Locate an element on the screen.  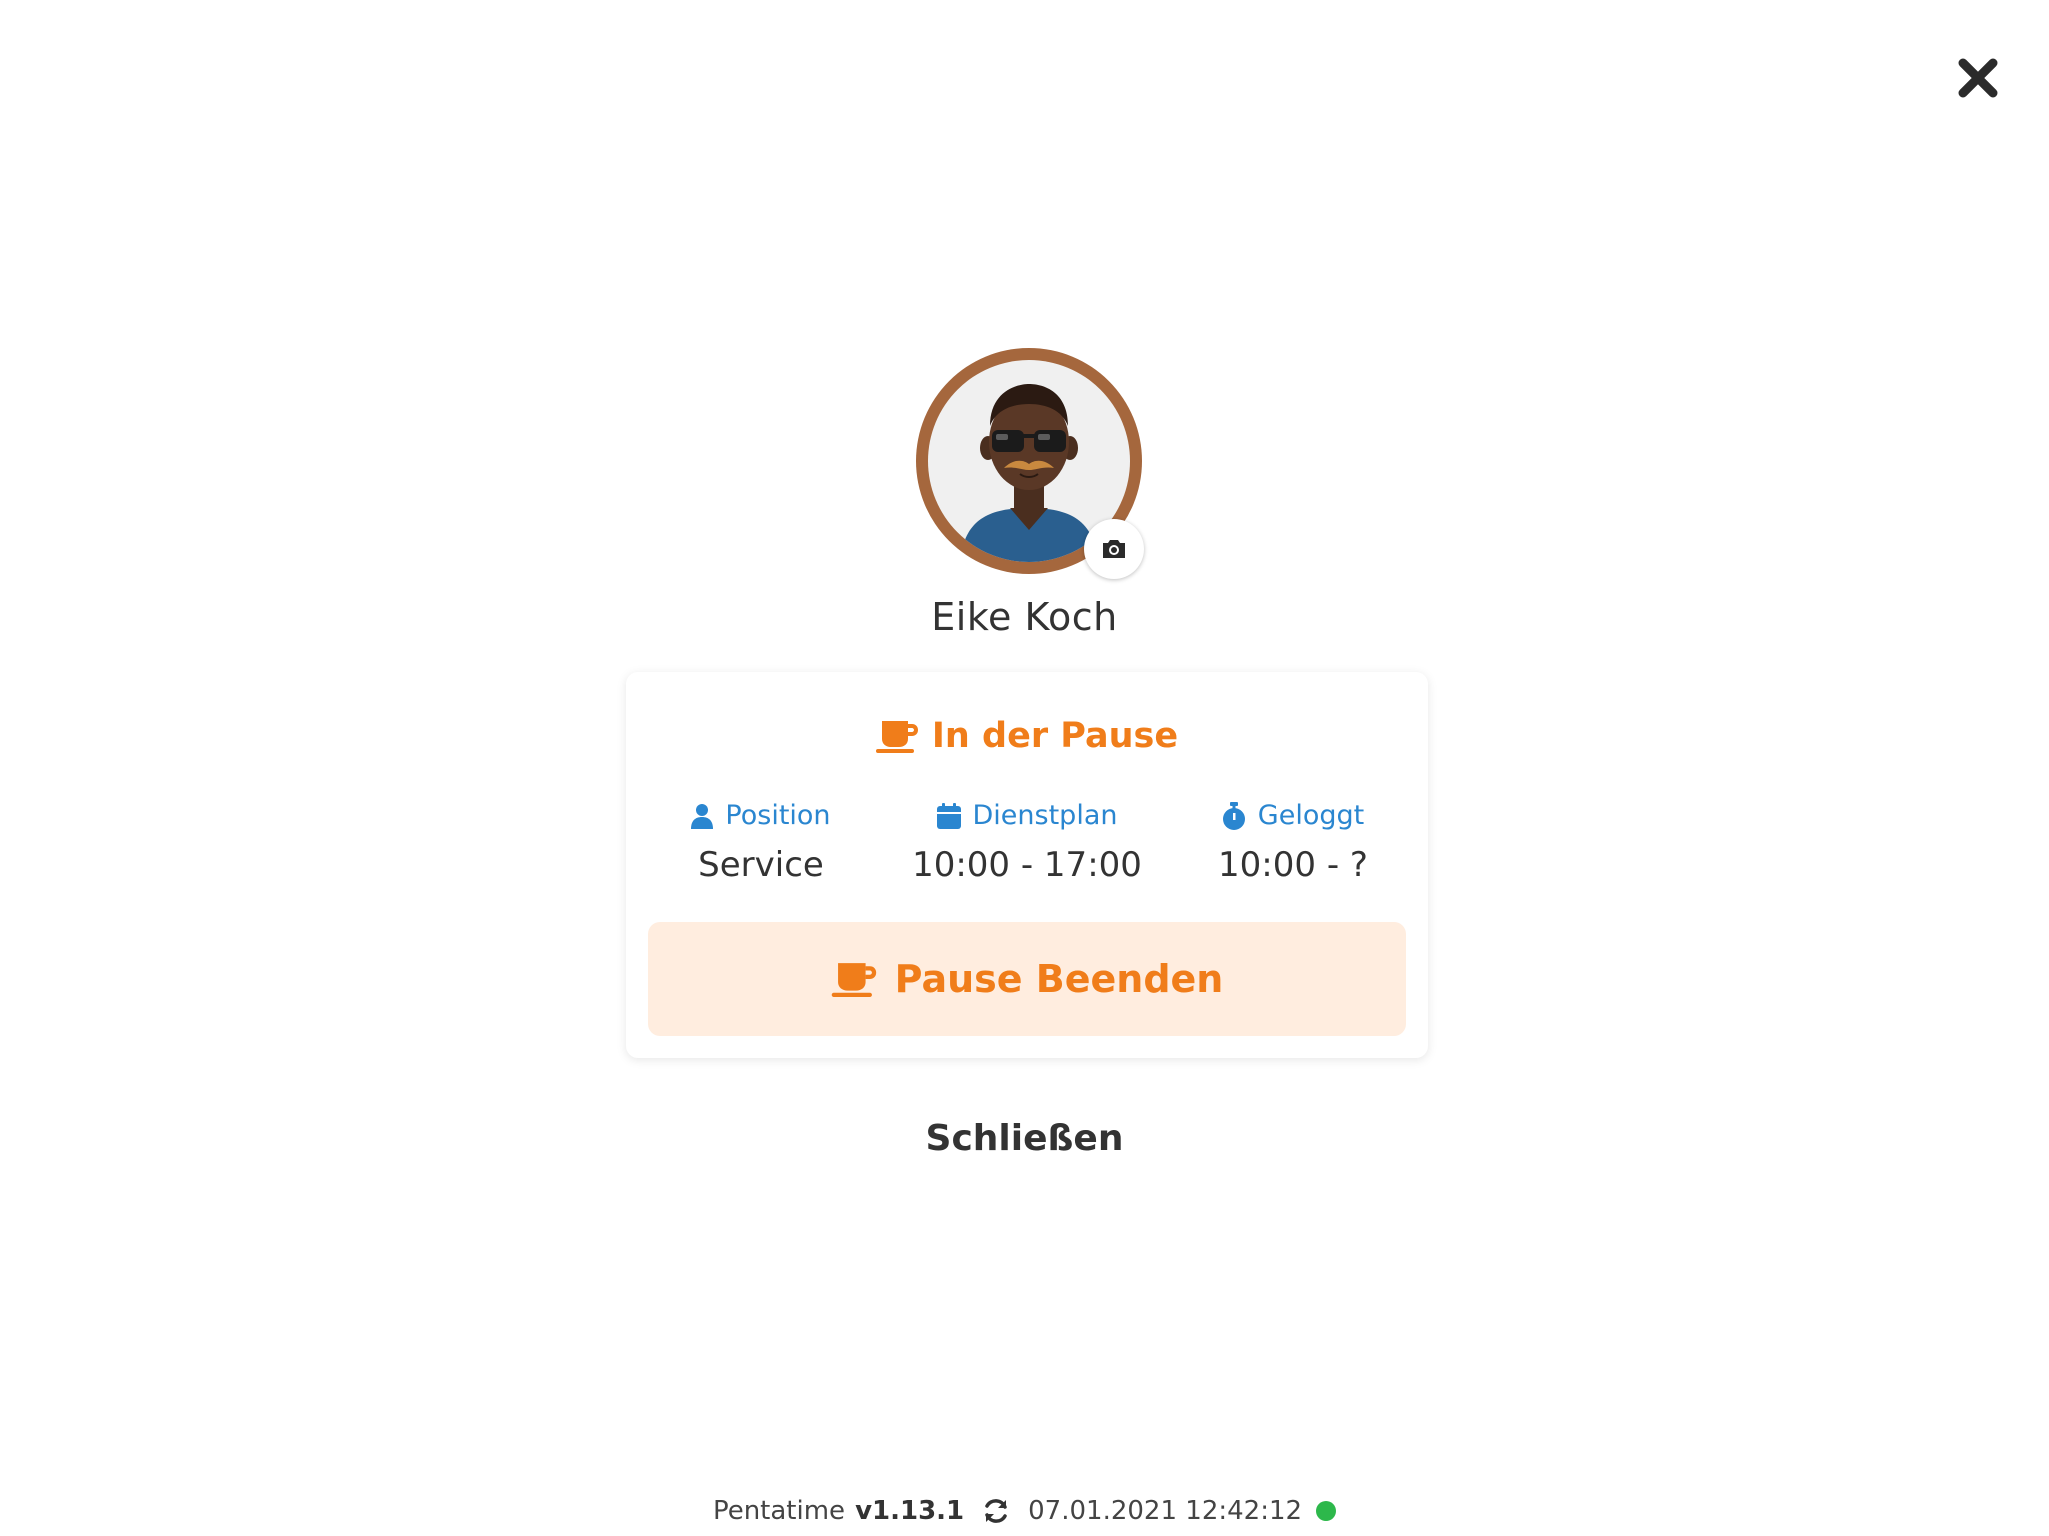
stopwatch-icon is located at coordinates (1233, 815).